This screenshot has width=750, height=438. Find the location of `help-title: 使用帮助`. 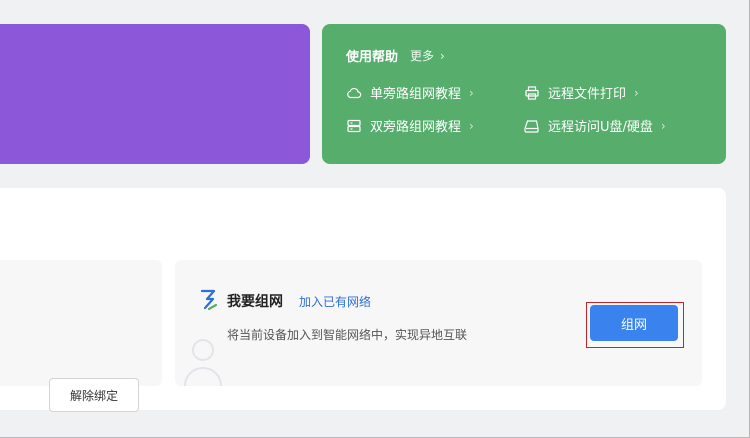

help-title: 使用帮助 is located at coordinates (372, 57).